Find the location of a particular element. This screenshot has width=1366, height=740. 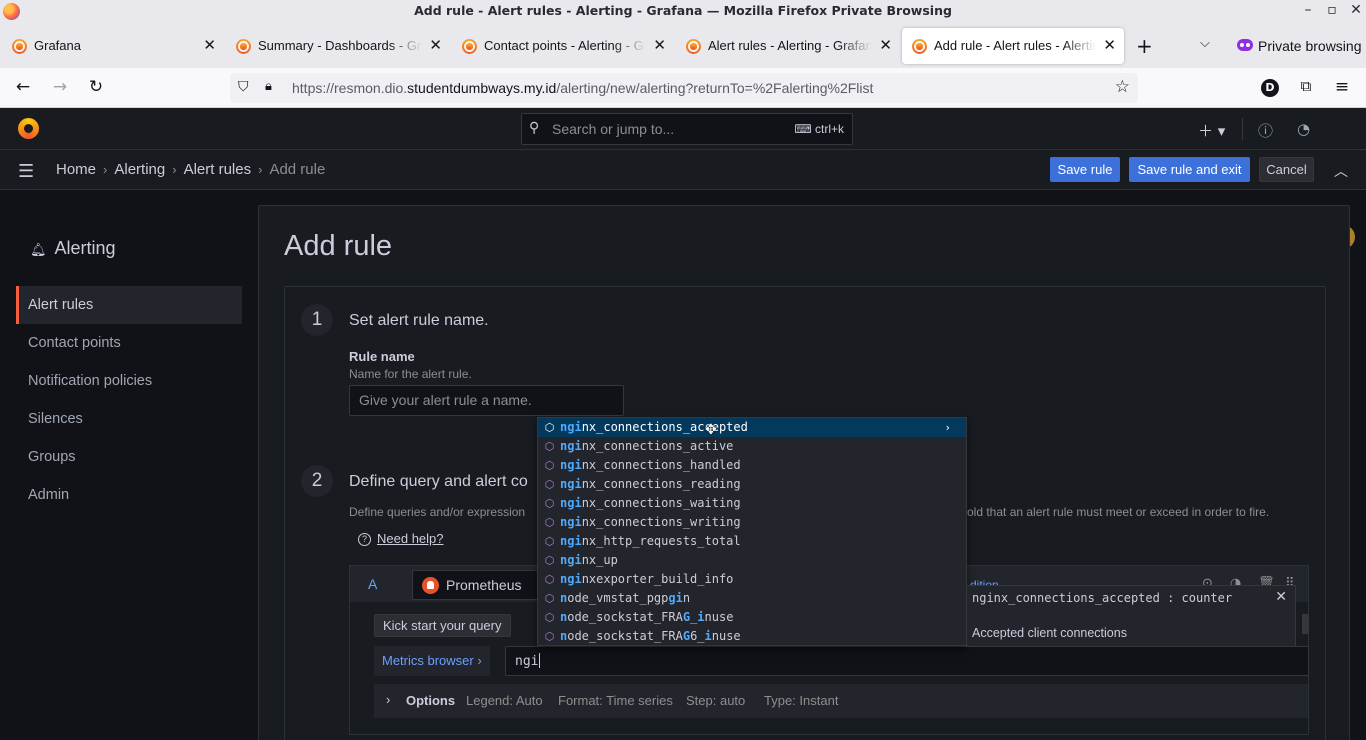

reload-icon: ↻ is located at coordinates (96, 87).